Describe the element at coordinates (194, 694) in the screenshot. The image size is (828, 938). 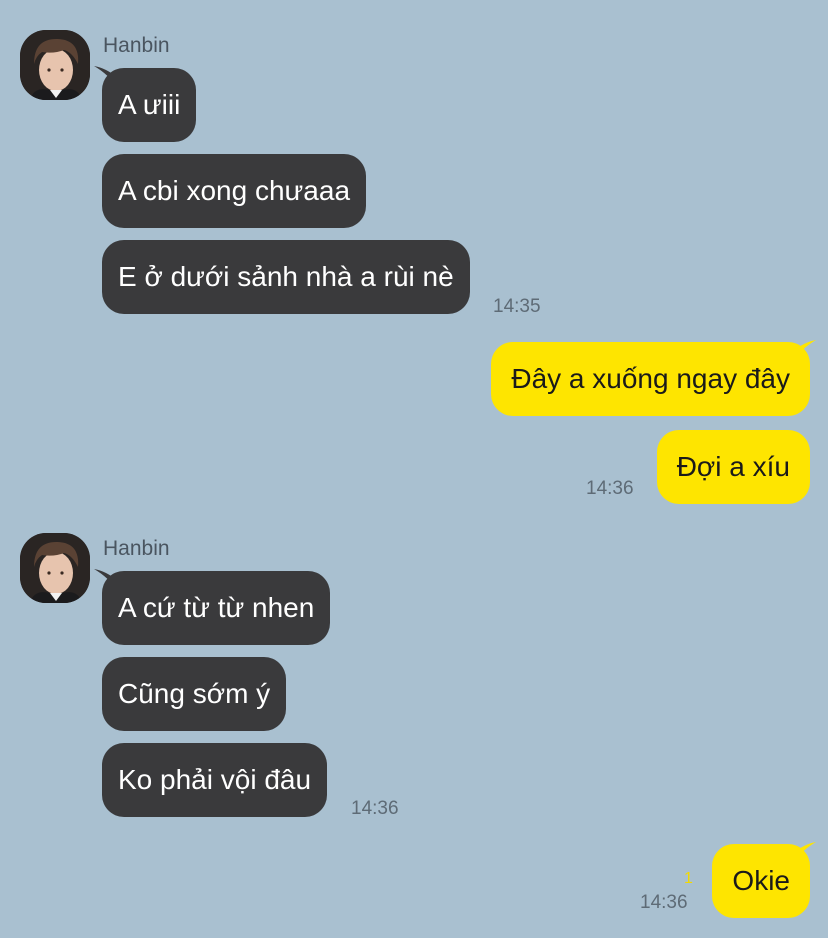
I see `incoming-message-bubble: Cũng sớm ý` at that location.